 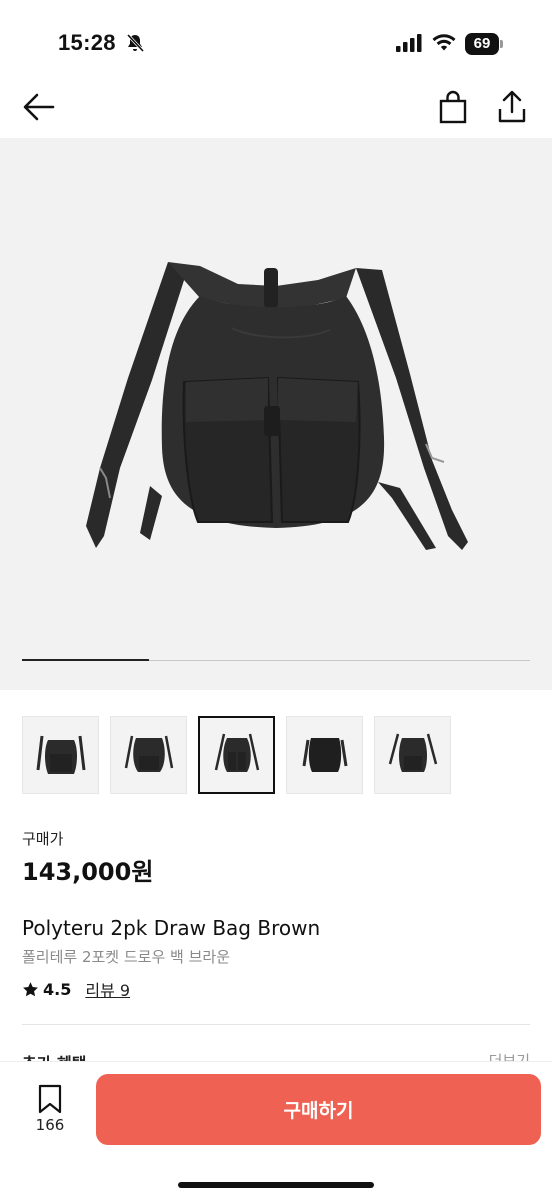 I want to click on carousel-progress, so click(x=276, y=660).